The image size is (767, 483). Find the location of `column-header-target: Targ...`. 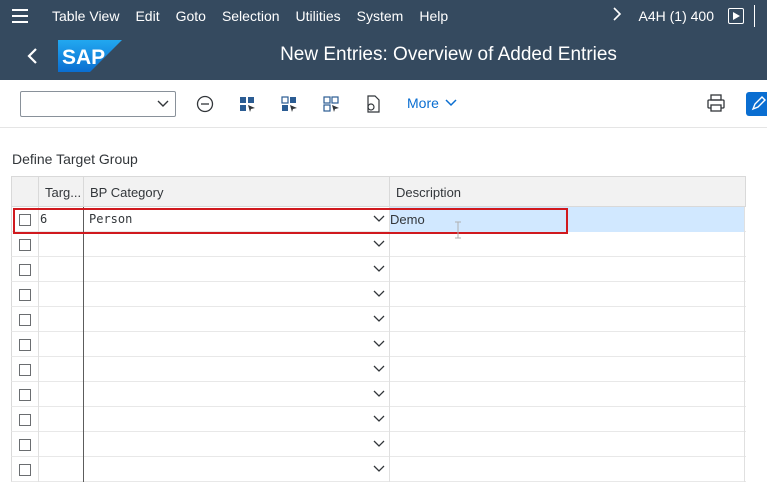

column-header-target: Targ... is located at coordinates (61, 191).